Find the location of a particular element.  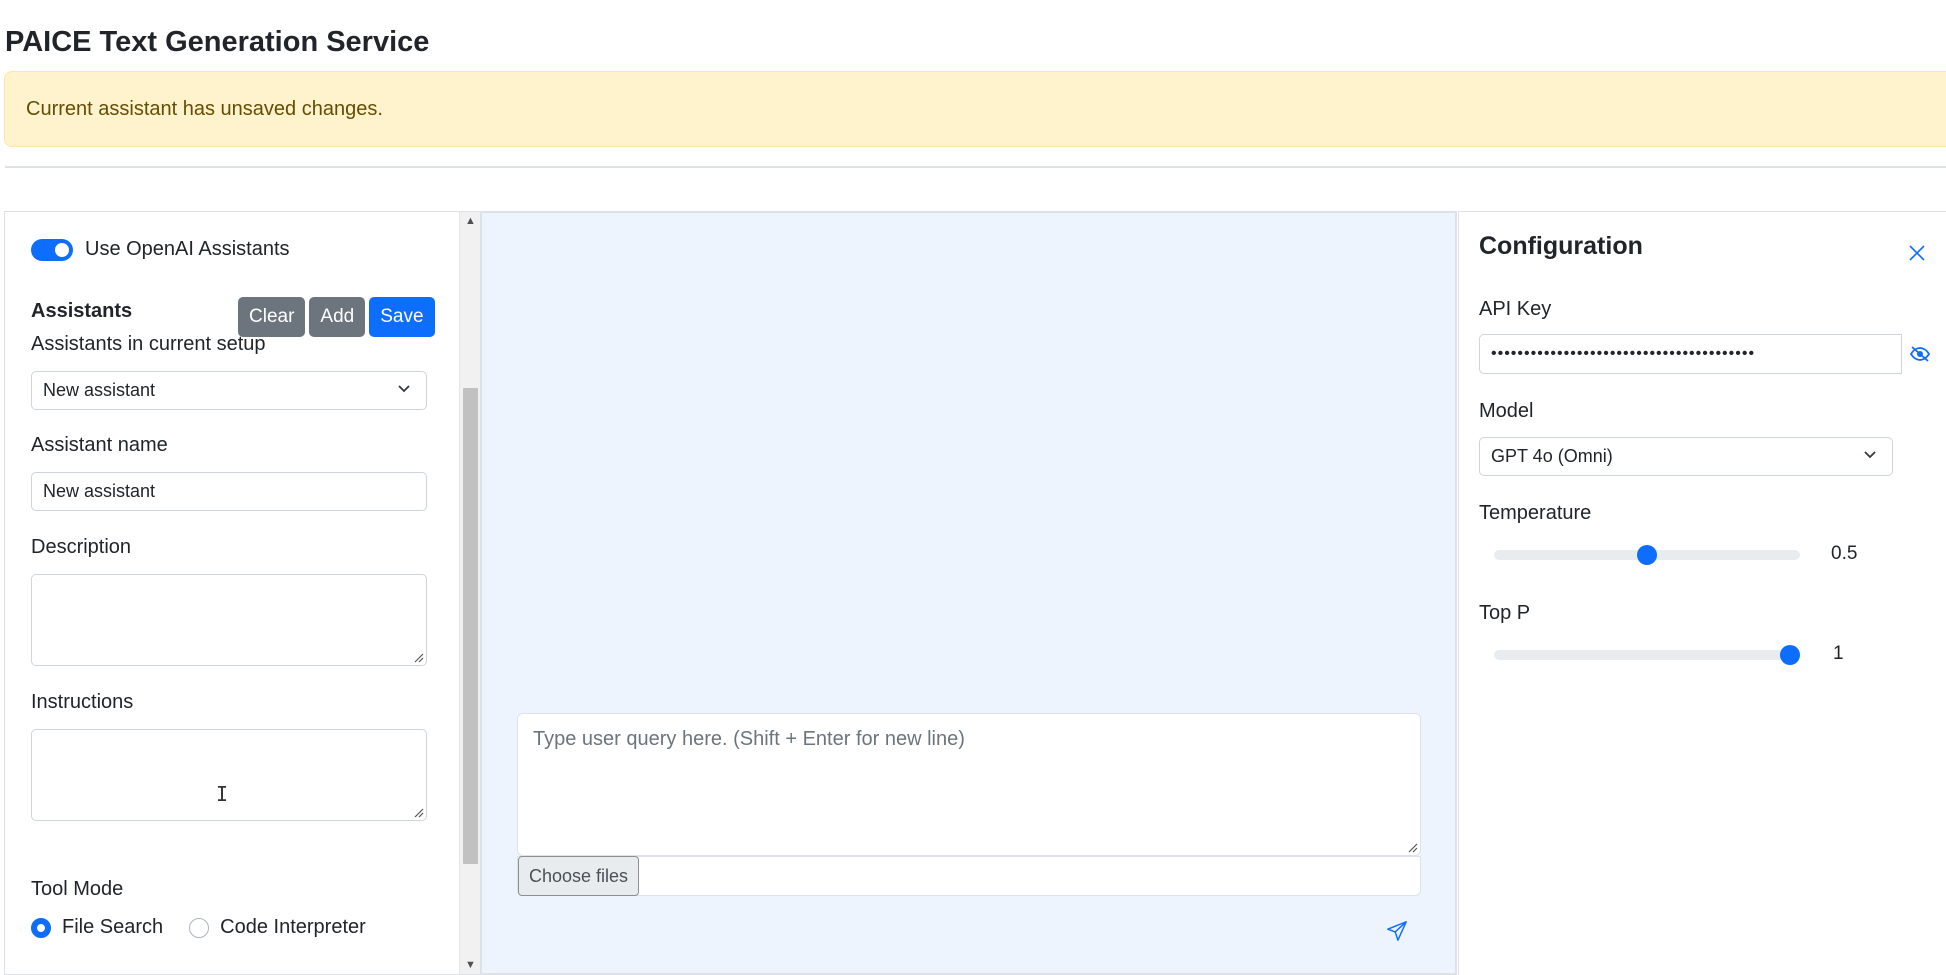

api-key-value: •••••••••••••••••••••••••••••••••••••••• is located at coordinates (1623, 353).